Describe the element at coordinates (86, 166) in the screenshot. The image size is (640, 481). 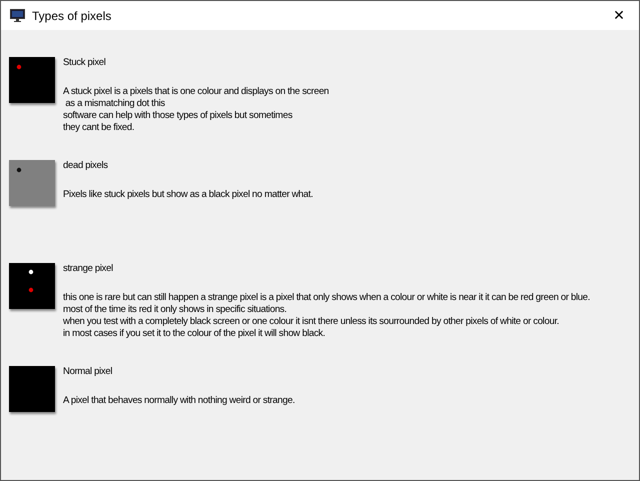
I see `section-title: dead pixels` at that location.